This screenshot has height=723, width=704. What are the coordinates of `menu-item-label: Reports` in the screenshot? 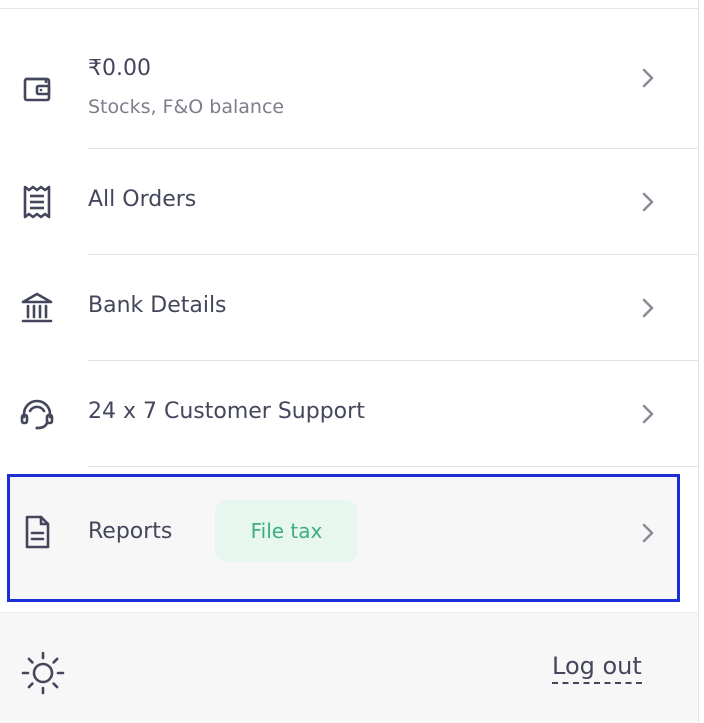 It's located at (130, 531).